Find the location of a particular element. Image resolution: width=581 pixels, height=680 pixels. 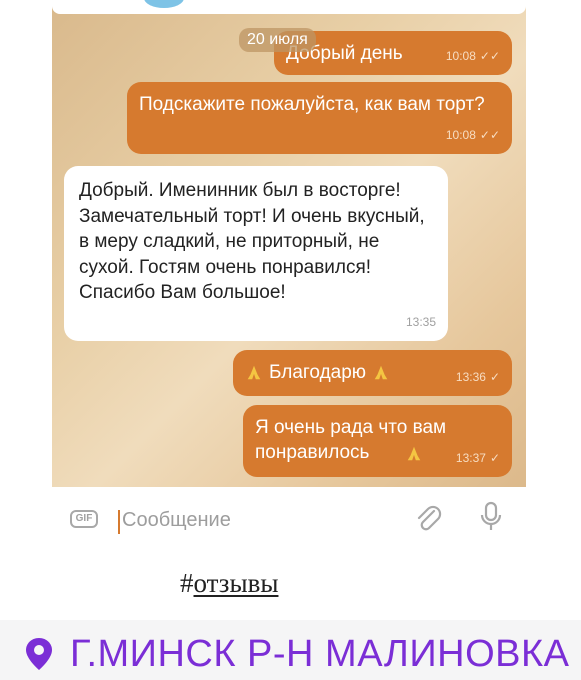

location-banner: Г.МИНСК Р-Н МАЛИНОВКА is located at coordinates (290, 650).